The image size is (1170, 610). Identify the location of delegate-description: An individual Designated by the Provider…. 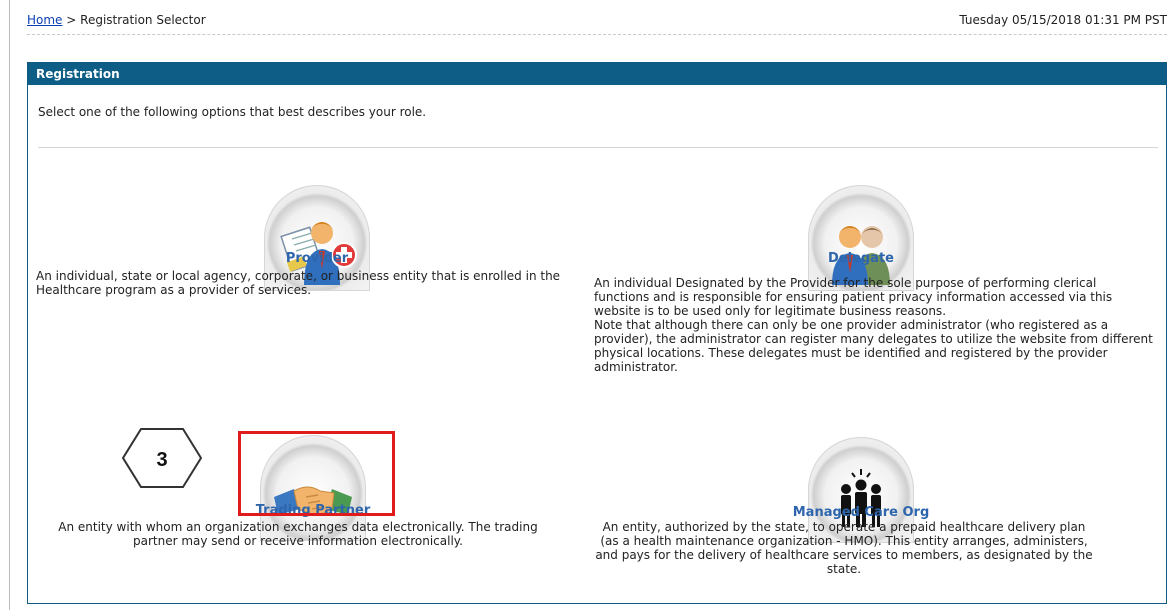
(874, 325).